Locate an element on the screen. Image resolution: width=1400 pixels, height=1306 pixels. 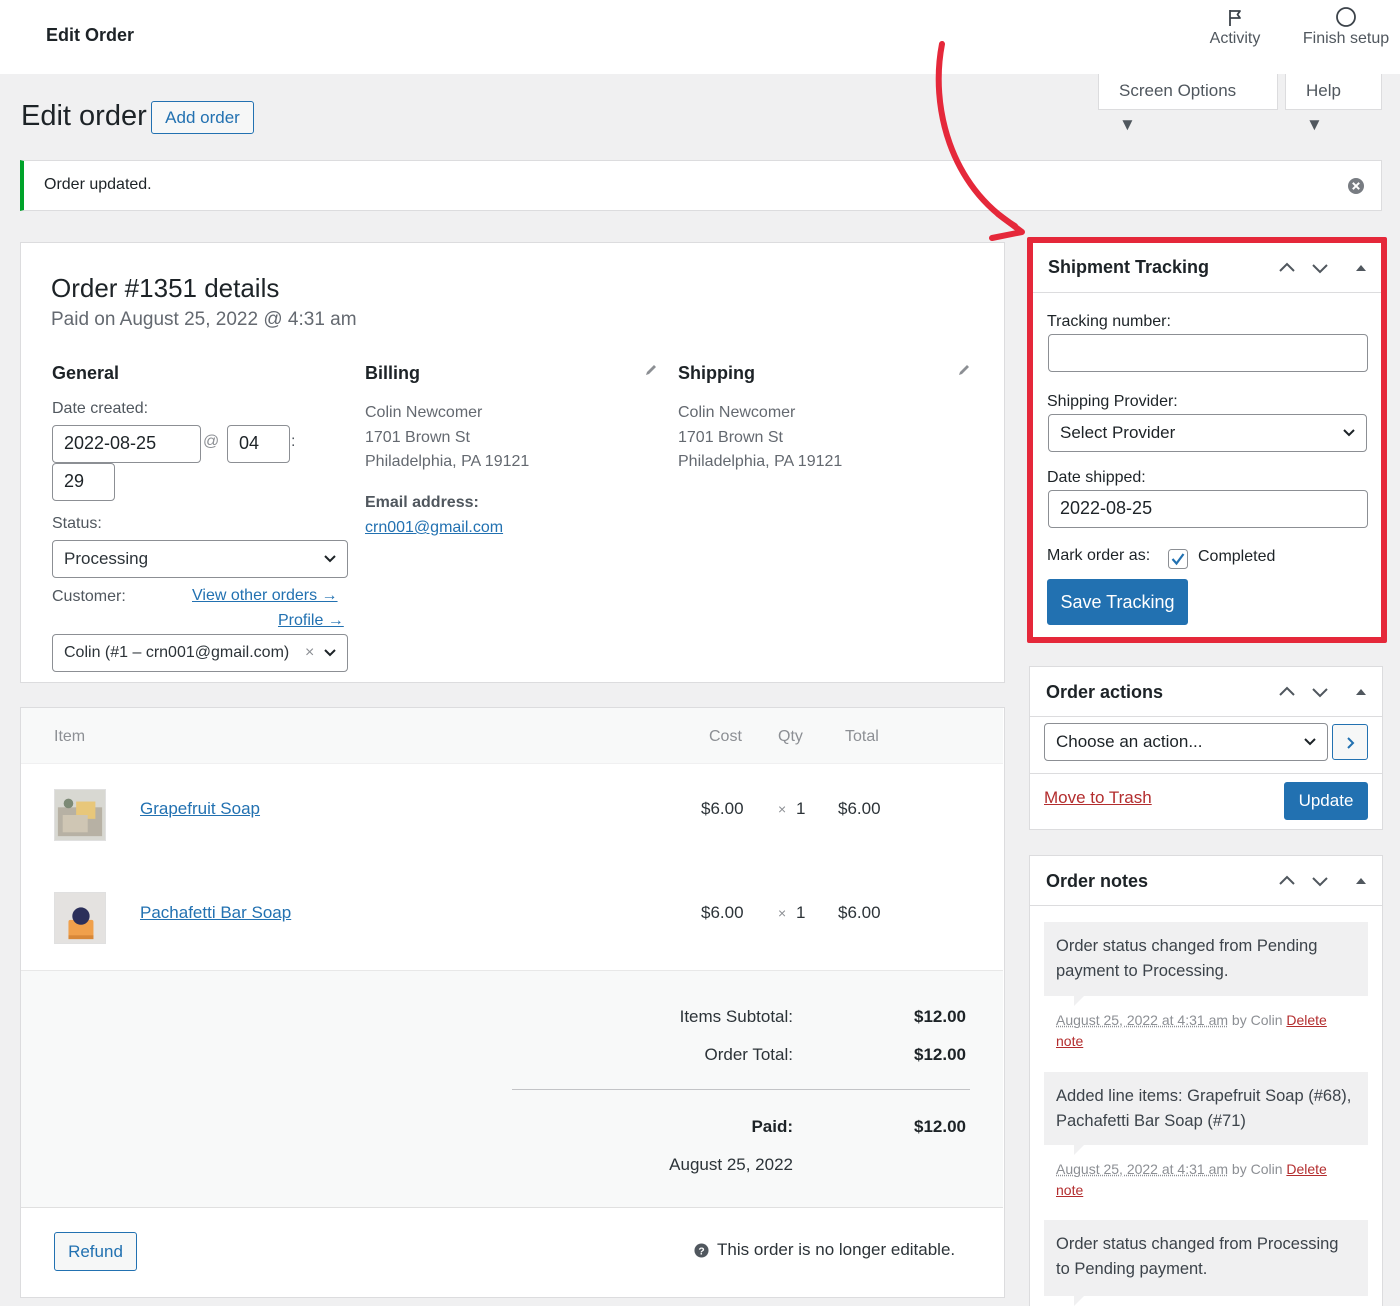
dismiss-icon is located at coordinates (1356, 186).